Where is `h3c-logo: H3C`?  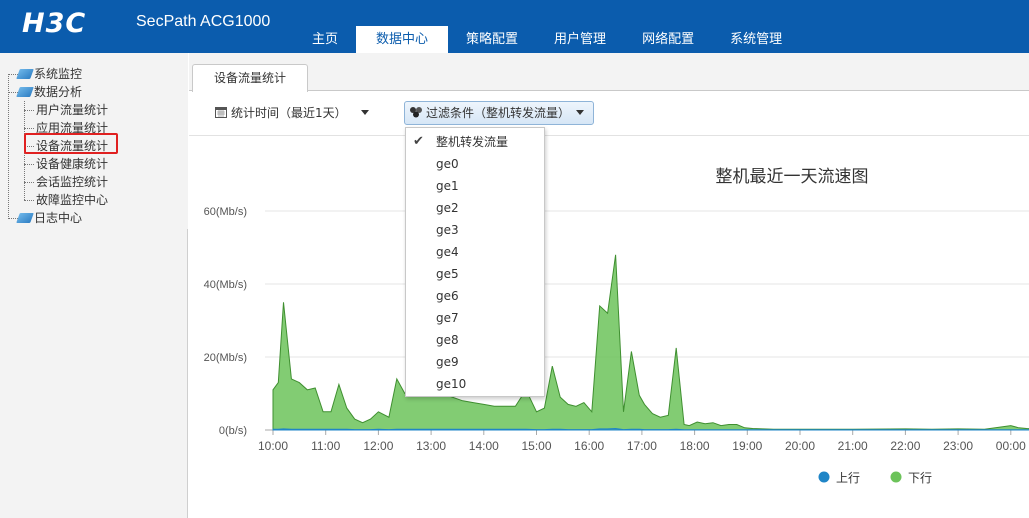 h3c-logo: H3C is located at coordinates (54, 23).